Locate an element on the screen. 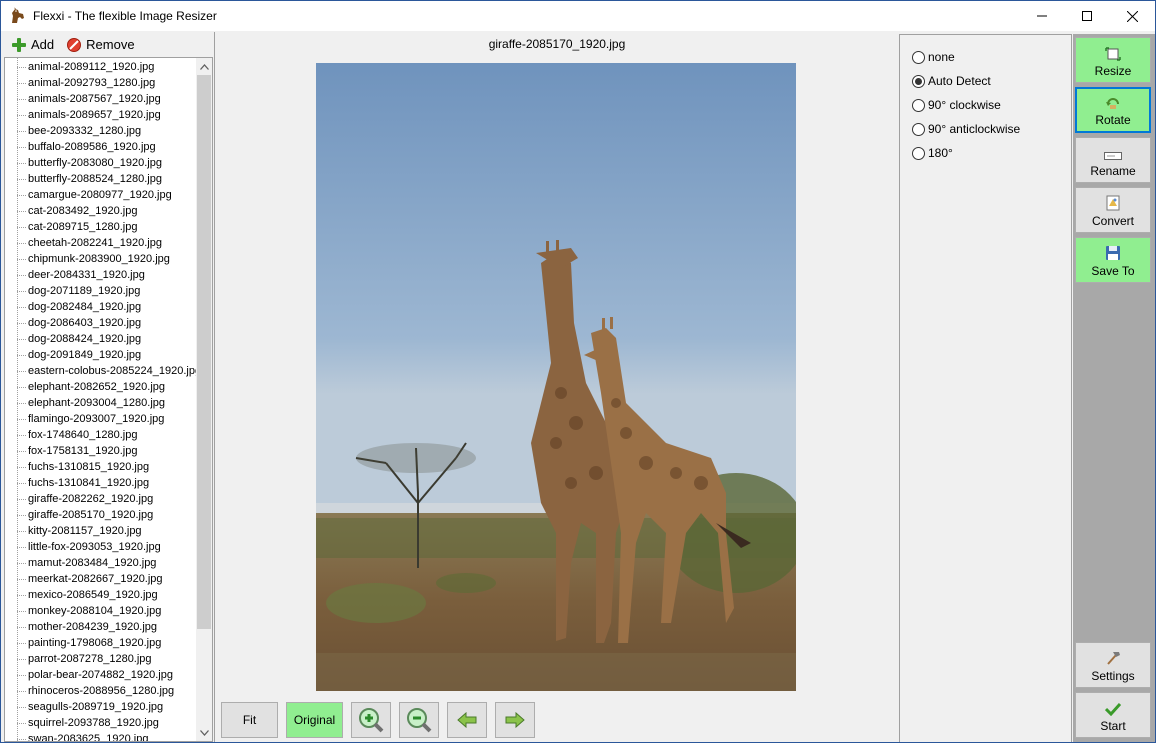 The height and width of the screenshot is (743, 1156). arrow-left-icon is located at coordinates (467, 720).